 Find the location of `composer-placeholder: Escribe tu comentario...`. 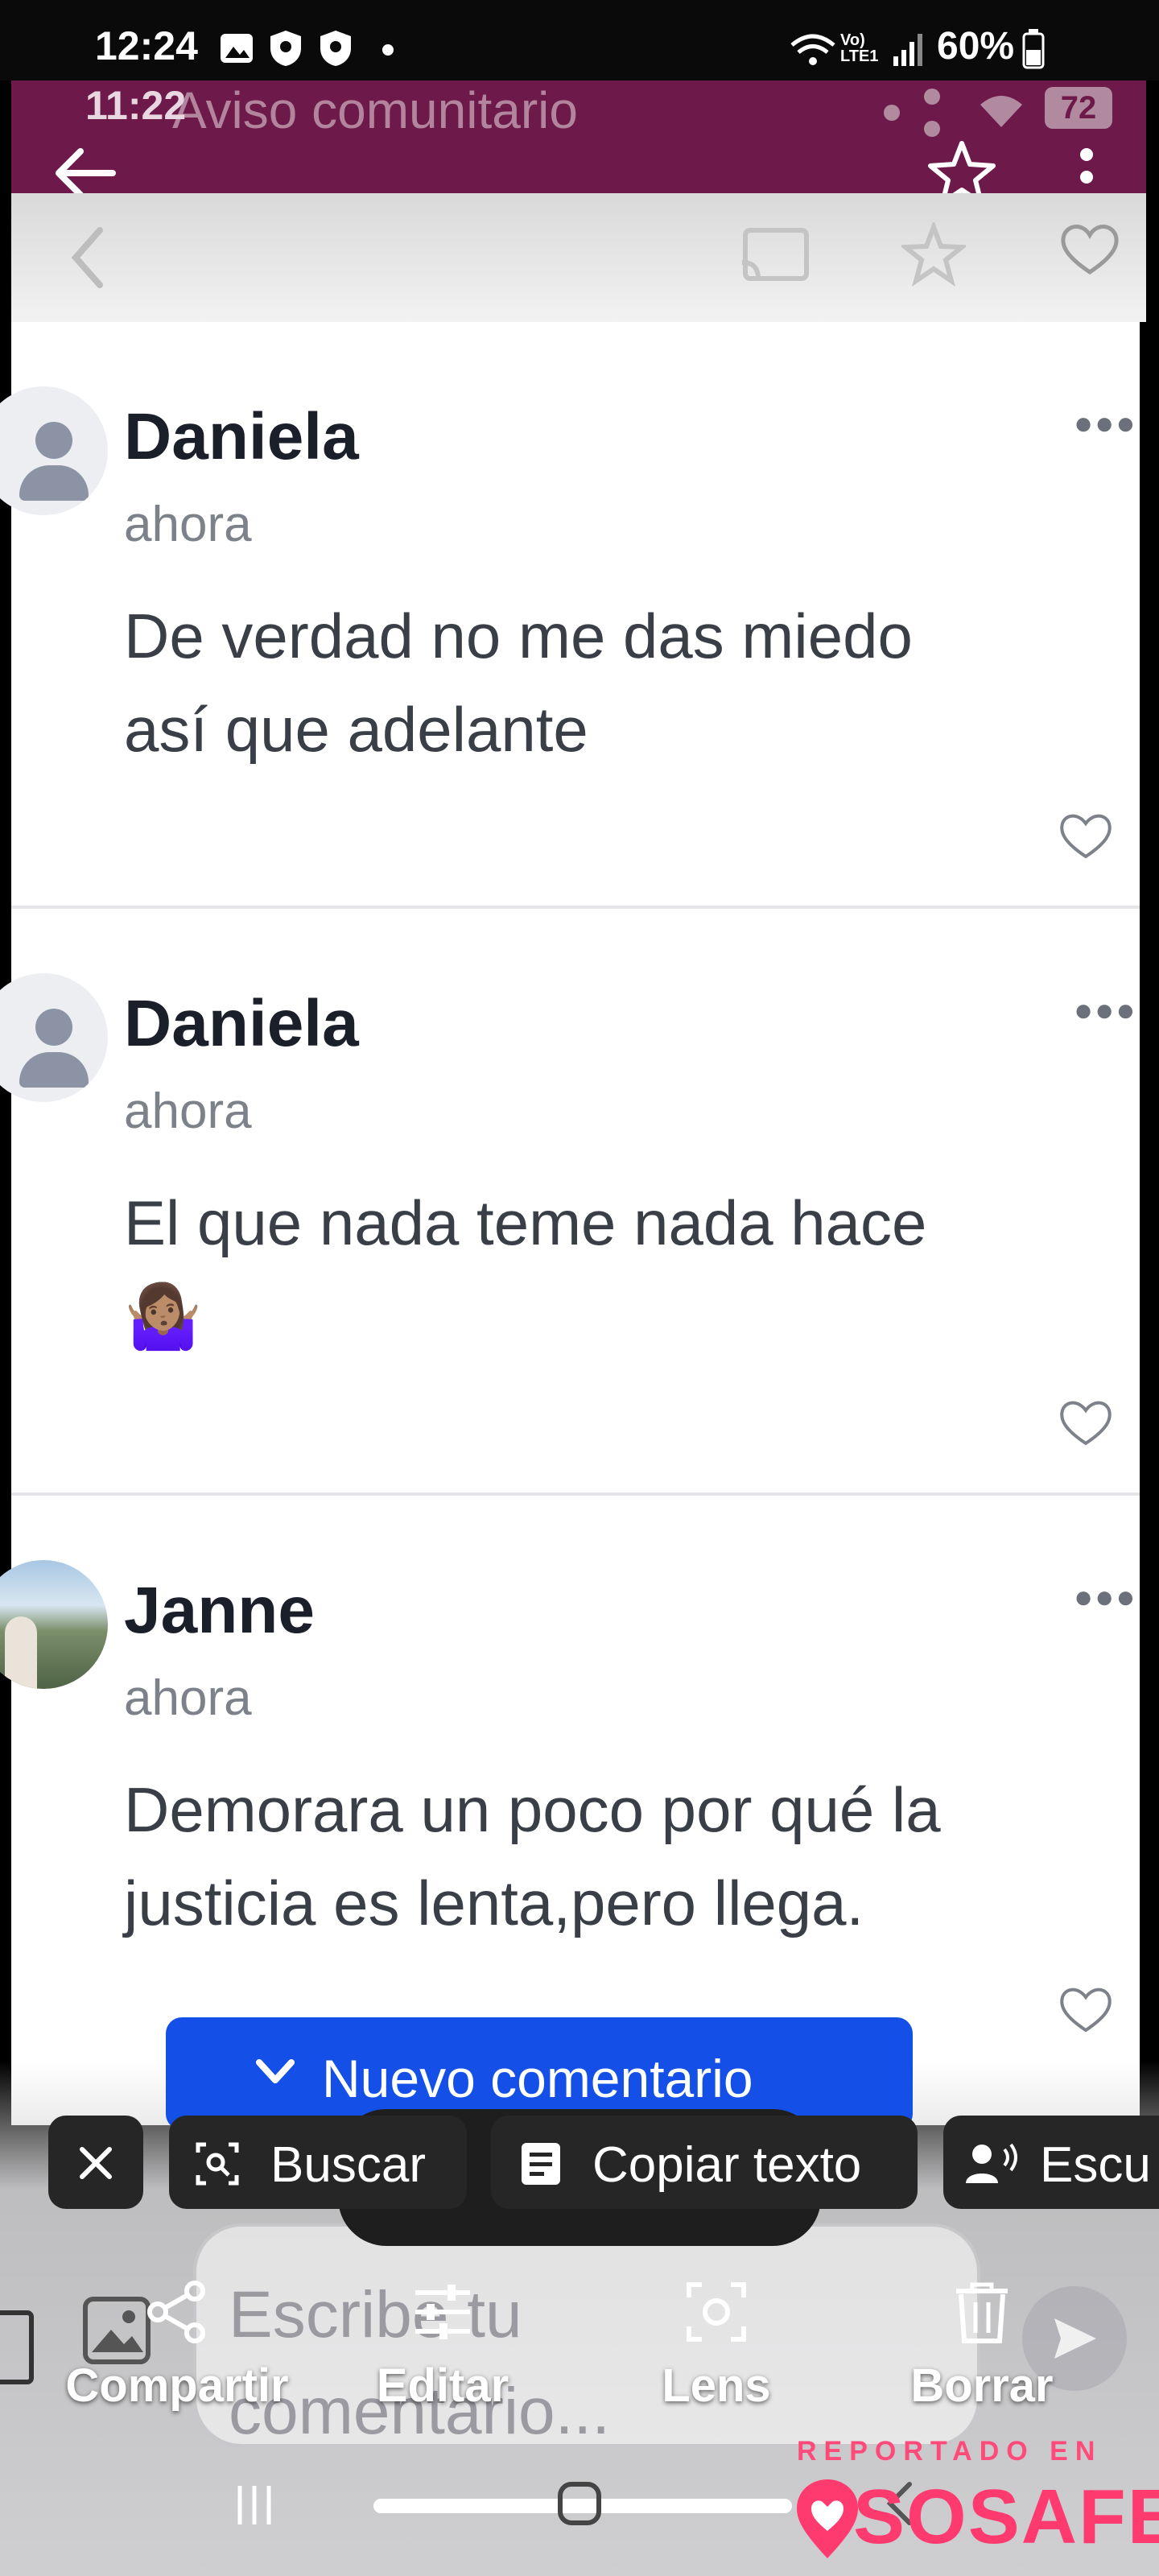

composer-placeholder: Escribe tu comentario... is located at coordinates (591, 2363).